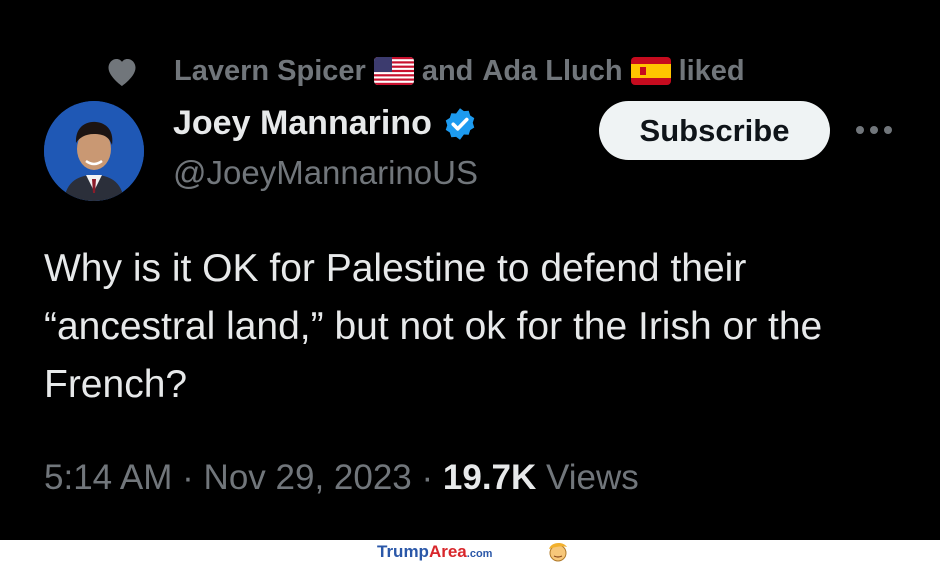  What do you see at coordinates (270, 71) in the screenshot?
I see `liker-name-1: Lavern Spicer` at bounding box center [270, 71].